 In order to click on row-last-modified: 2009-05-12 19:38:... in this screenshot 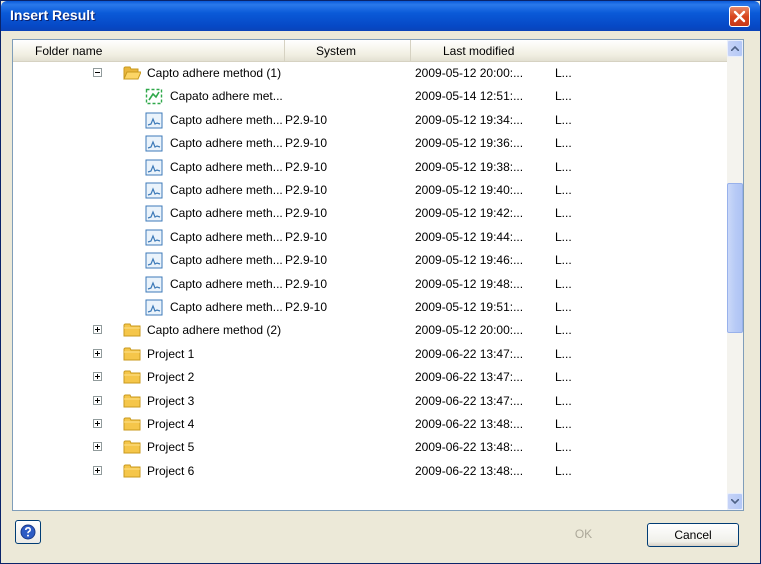, I will do `click(469, 166)`.